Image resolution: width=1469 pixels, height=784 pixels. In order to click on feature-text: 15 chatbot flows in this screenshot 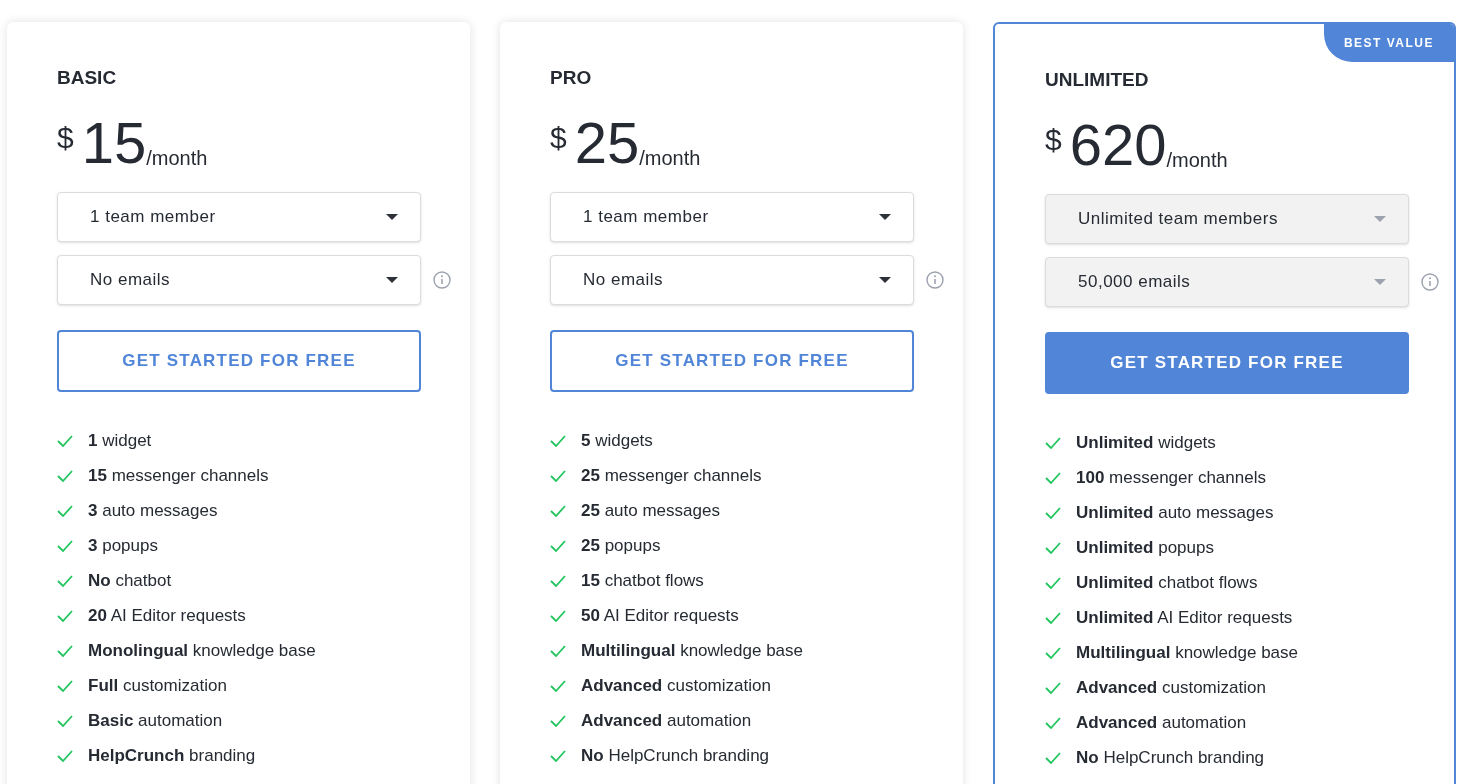, I will do `click(642, 580)`.